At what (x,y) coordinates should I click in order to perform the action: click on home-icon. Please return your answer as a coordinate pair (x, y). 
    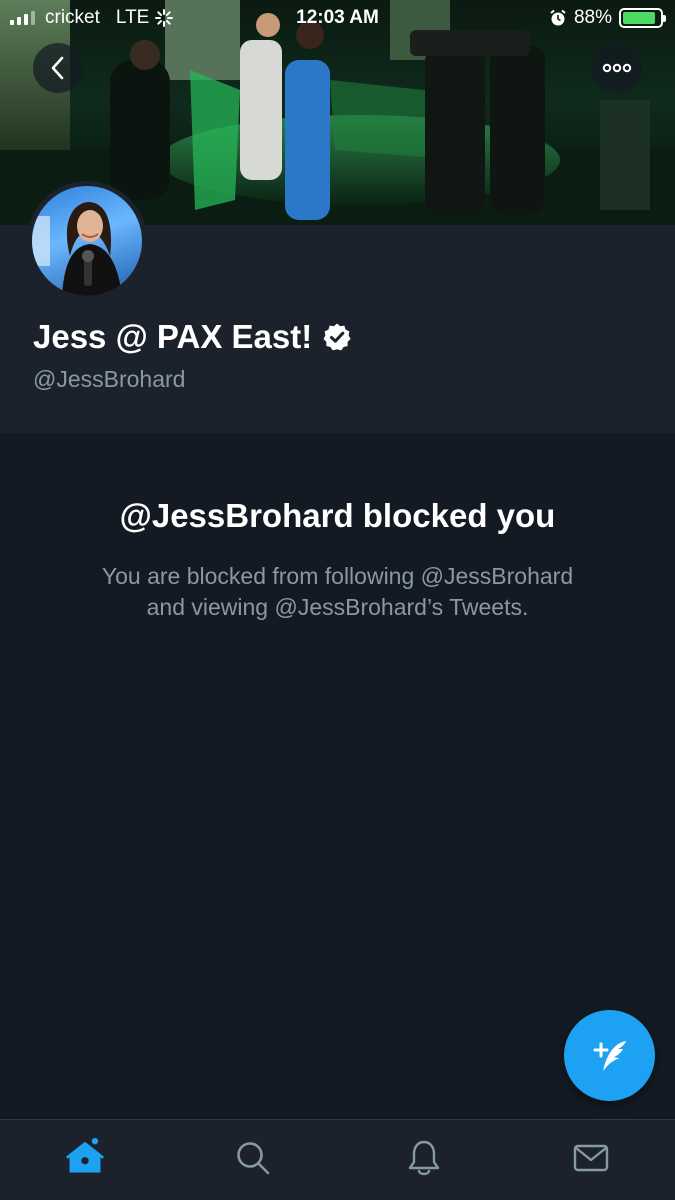
    Looking at the image, I should click on (85, 1155).